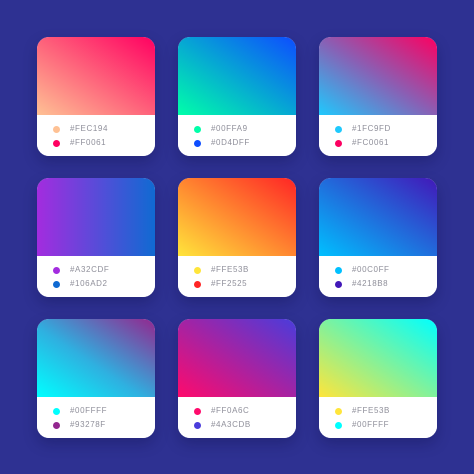 Image resolution: width=474 pixels, height=474 pixels. I want to click on gradient-card-4: #A32CDF #106AD2, so click(96, 237).